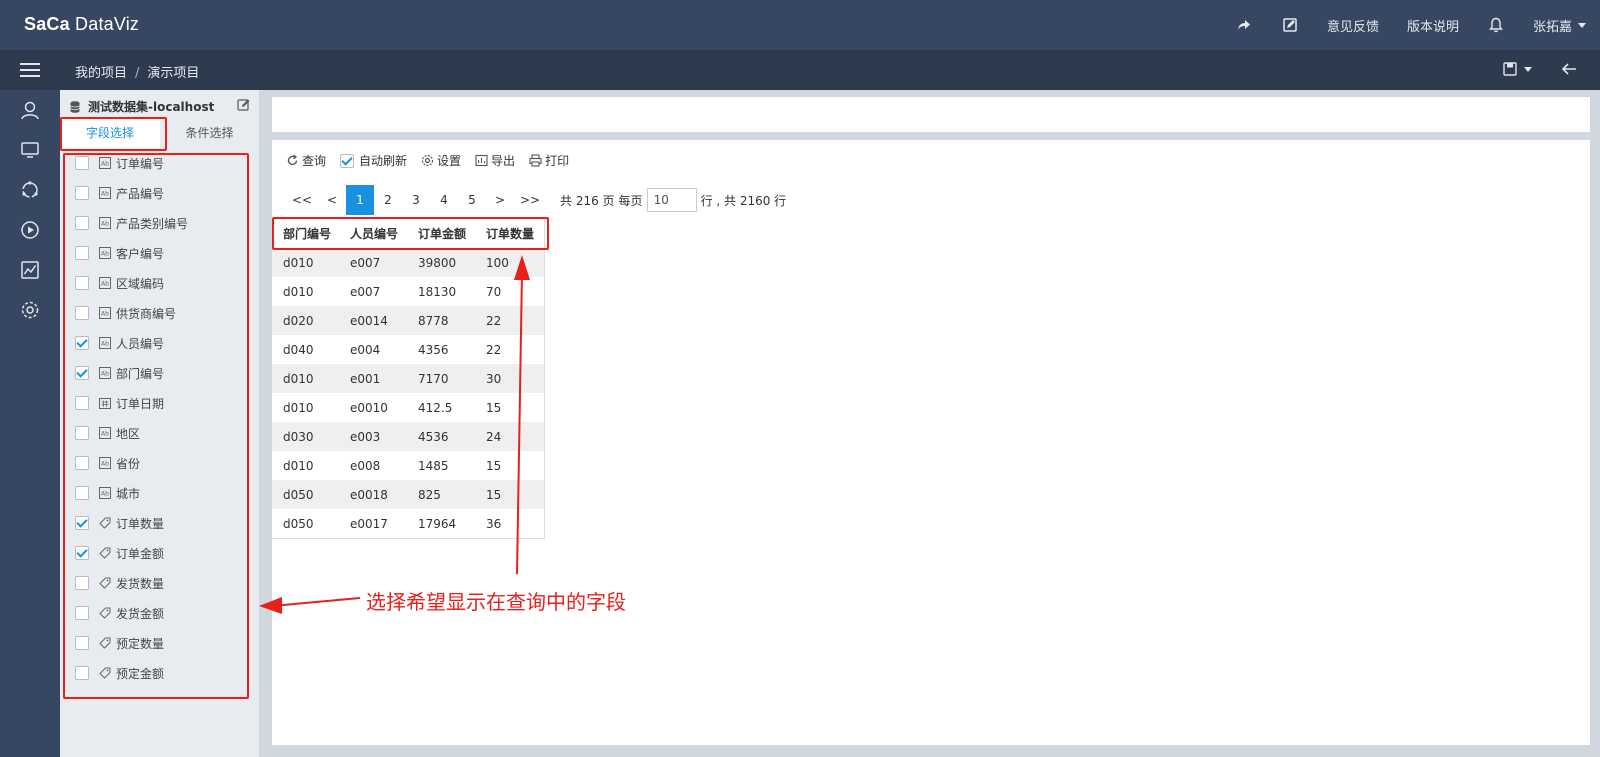 This screenshot has width=1600, height=757. What do you see at coordinates (298, 436) in the screenshot?
I see `table-cell: d030` at bounding box center [298, 436].